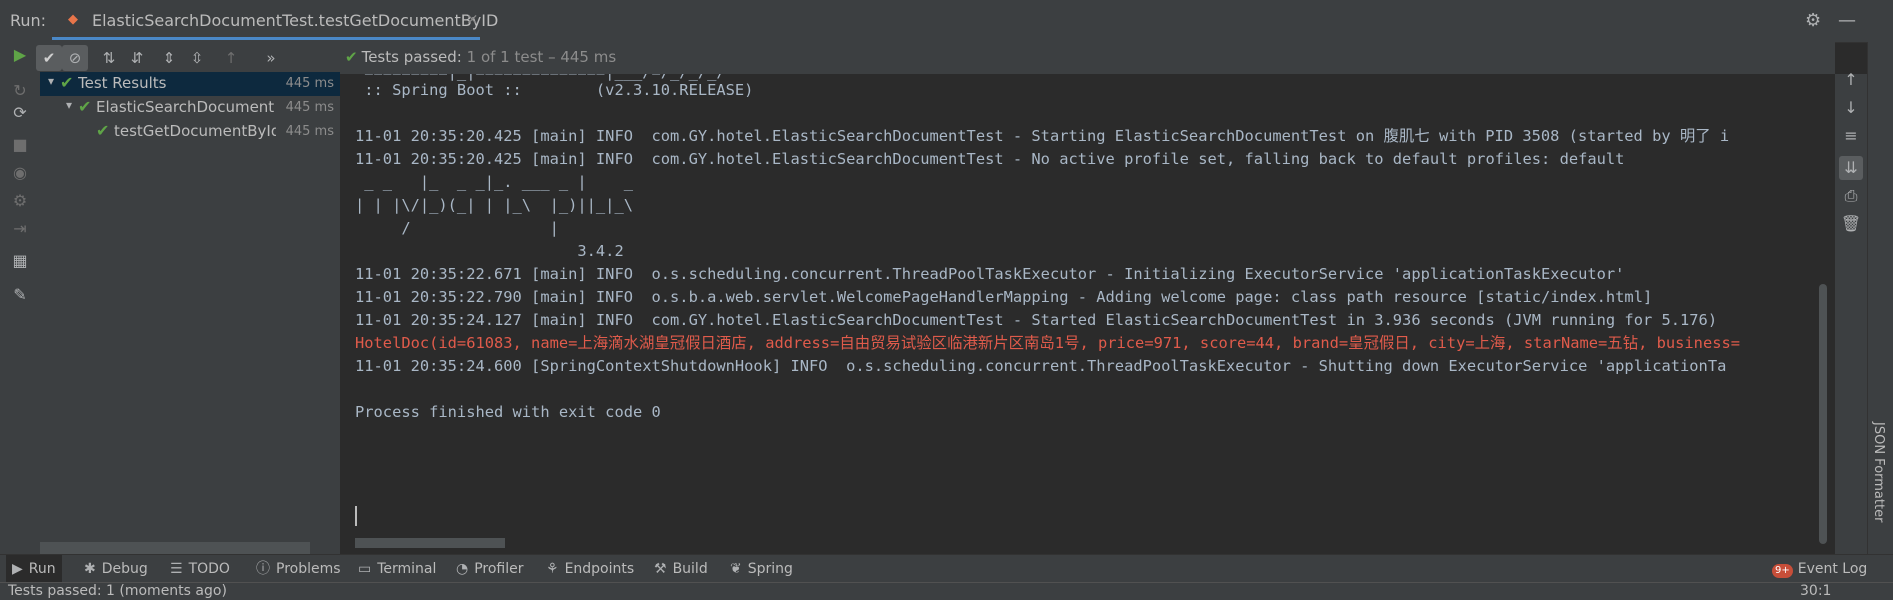 Image resolution: width=1893 pixels, height=600 pixels. I want to click on tree-row: ✔ testGetDocumentById 445 ms, so click(190, 132).